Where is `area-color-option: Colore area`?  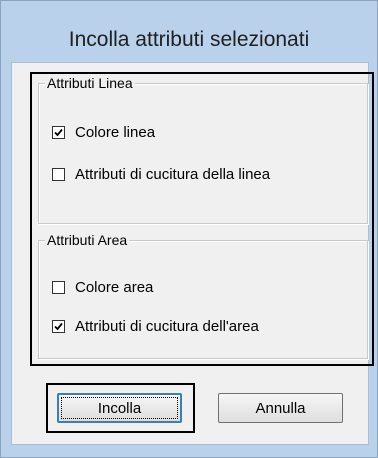 area-color-option: Colore area is located at coordinates (102, 287).